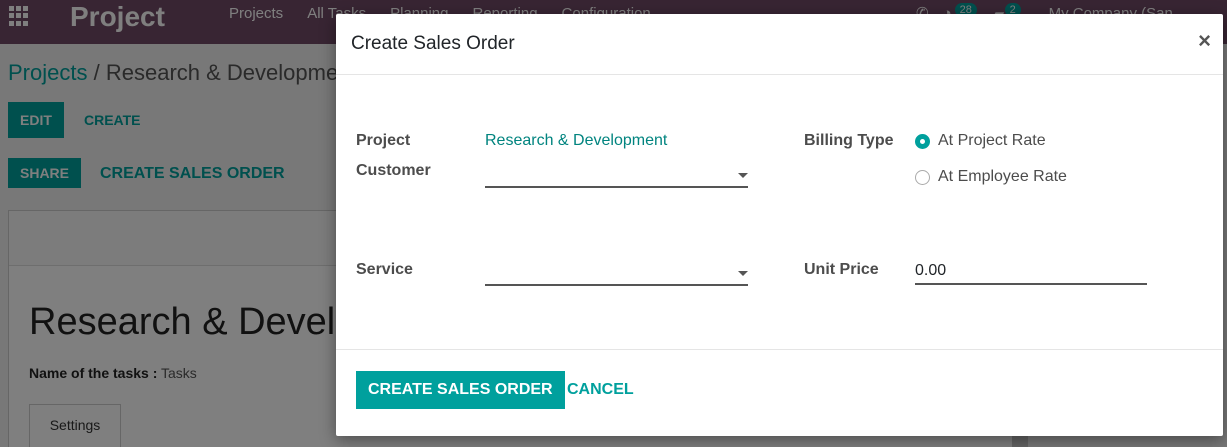 The image size is (1227, 447). What do you see at coordinates (393, 170) in the screenshot?
I see `customer-label: Customer` at bounding box center [393, 170].